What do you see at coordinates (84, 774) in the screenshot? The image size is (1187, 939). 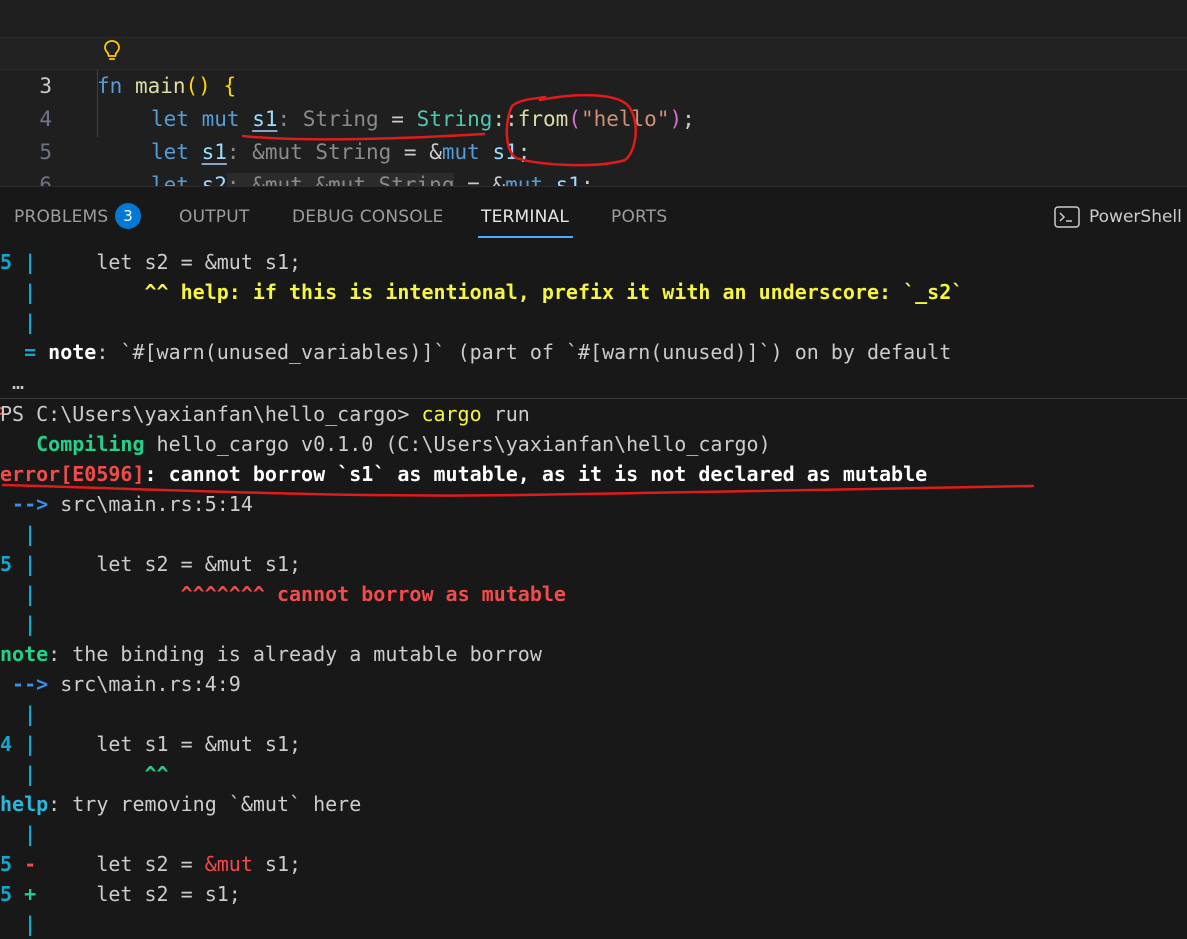 I see `terminal-line: | ^^` at bounding box center [84, 774].